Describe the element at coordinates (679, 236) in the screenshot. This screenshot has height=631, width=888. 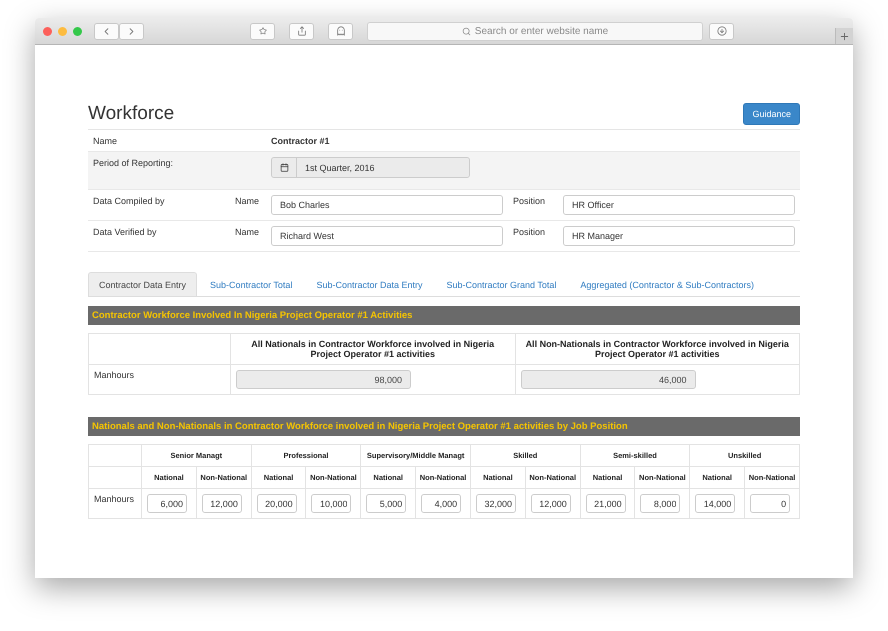
I see `position-field: HR Manager` at that location.